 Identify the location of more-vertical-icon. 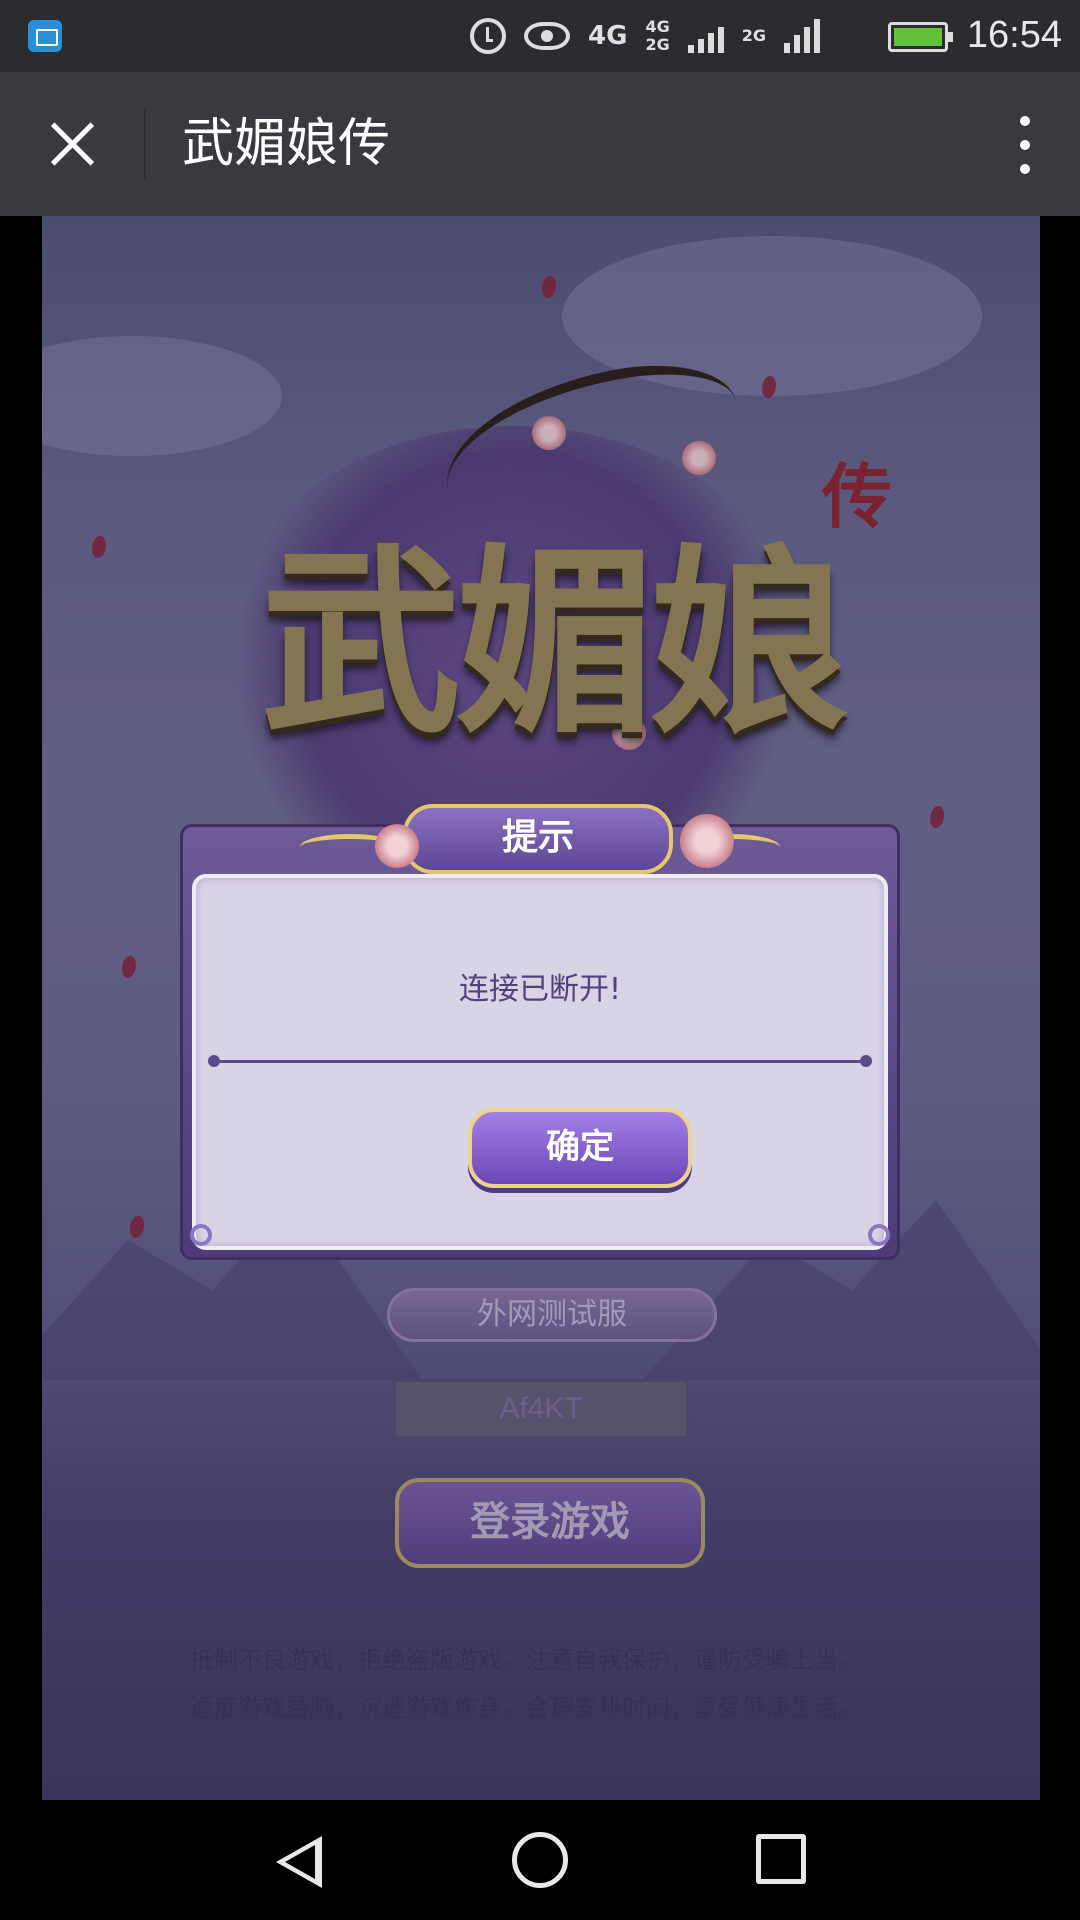
(1025, 144).